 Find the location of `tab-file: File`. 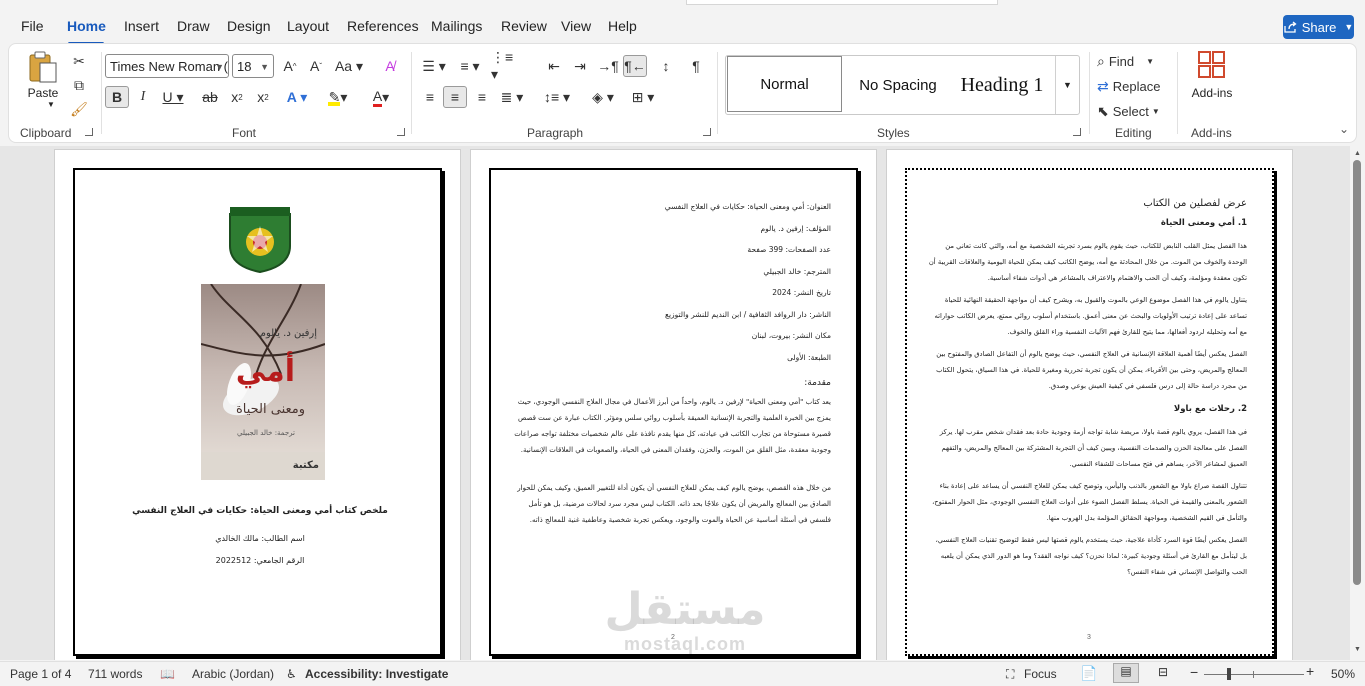

tab-file: File is located at coordinates (32, 26).